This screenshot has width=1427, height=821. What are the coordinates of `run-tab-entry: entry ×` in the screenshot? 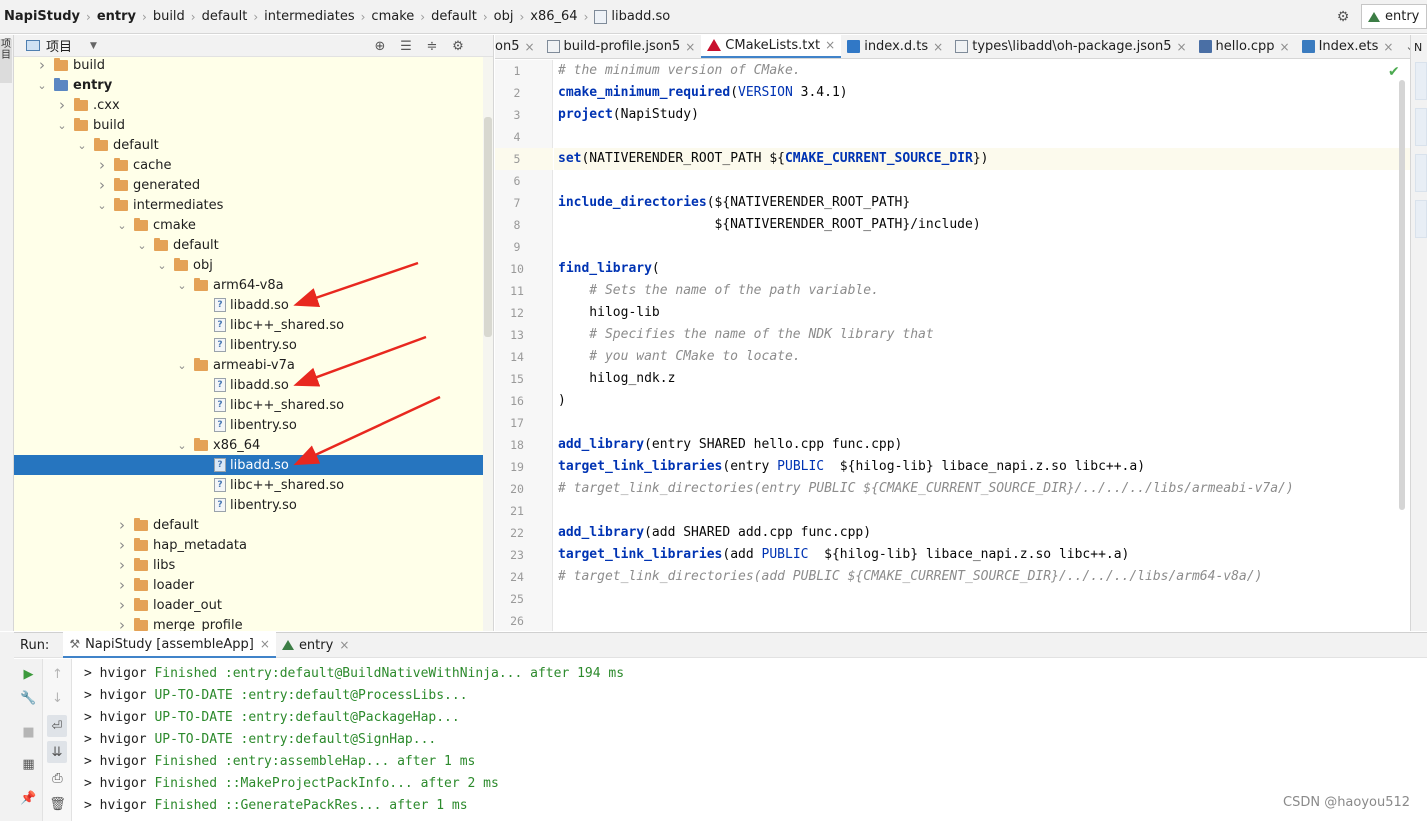 It's located at (315, 645).